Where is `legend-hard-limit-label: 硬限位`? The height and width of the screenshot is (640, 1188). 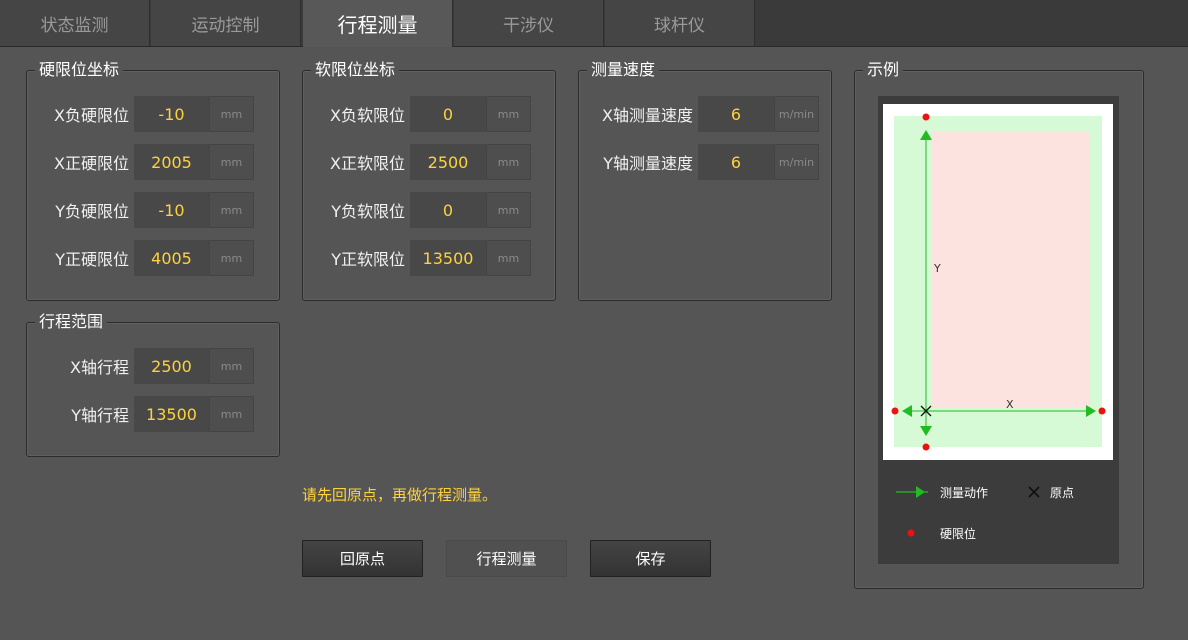 legend-hard-limit-label: 硬限位 is located at coordinates (958, 534).